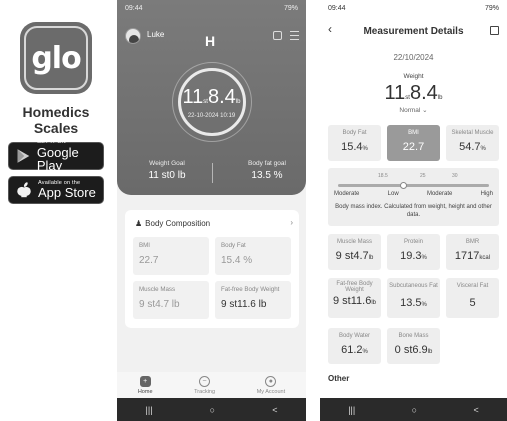 The height and width of the screenshot is (421, 507). I want to click on share-icon, so click(494, 30).